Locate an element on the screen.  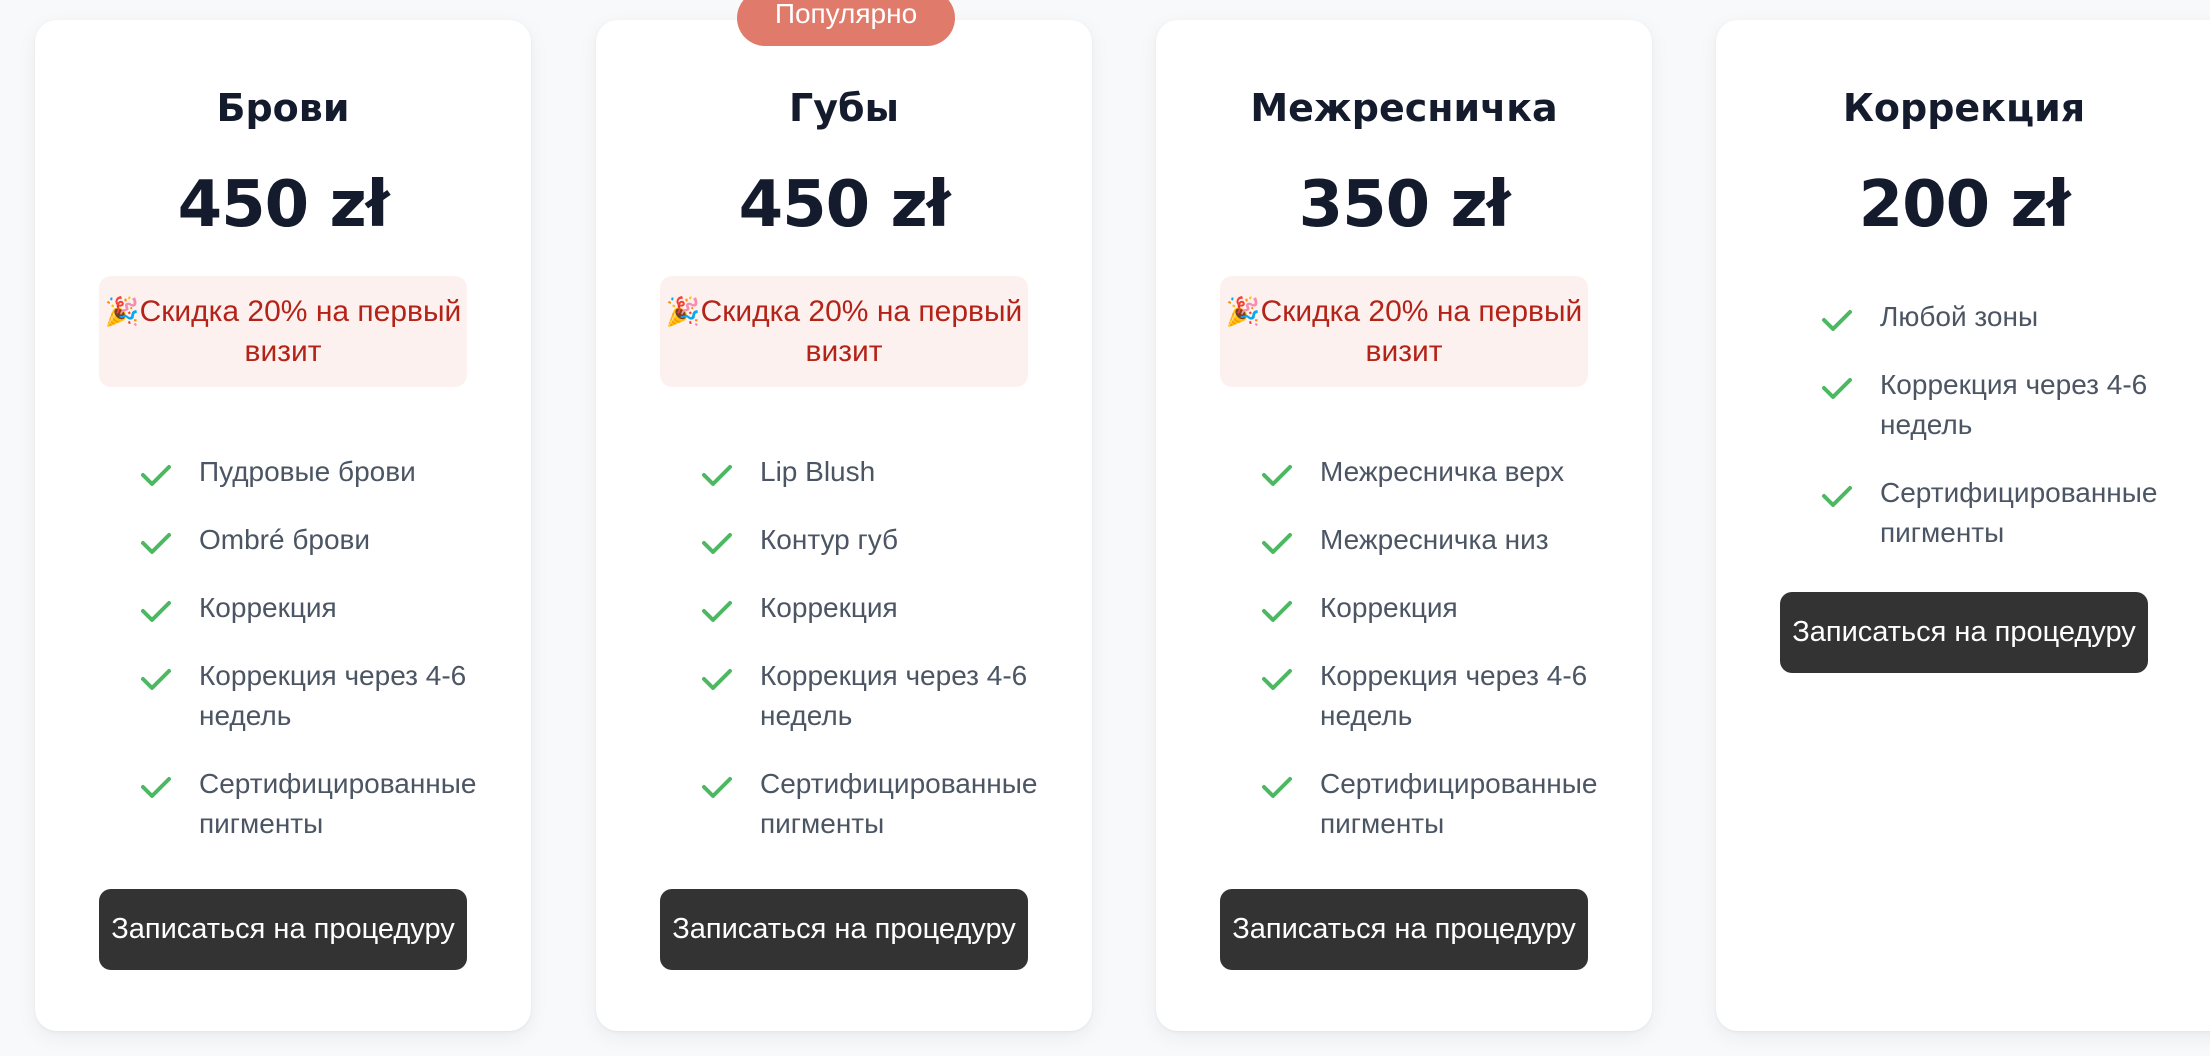
feature-label: Пудровые брови is located at coordinates (307, 471).